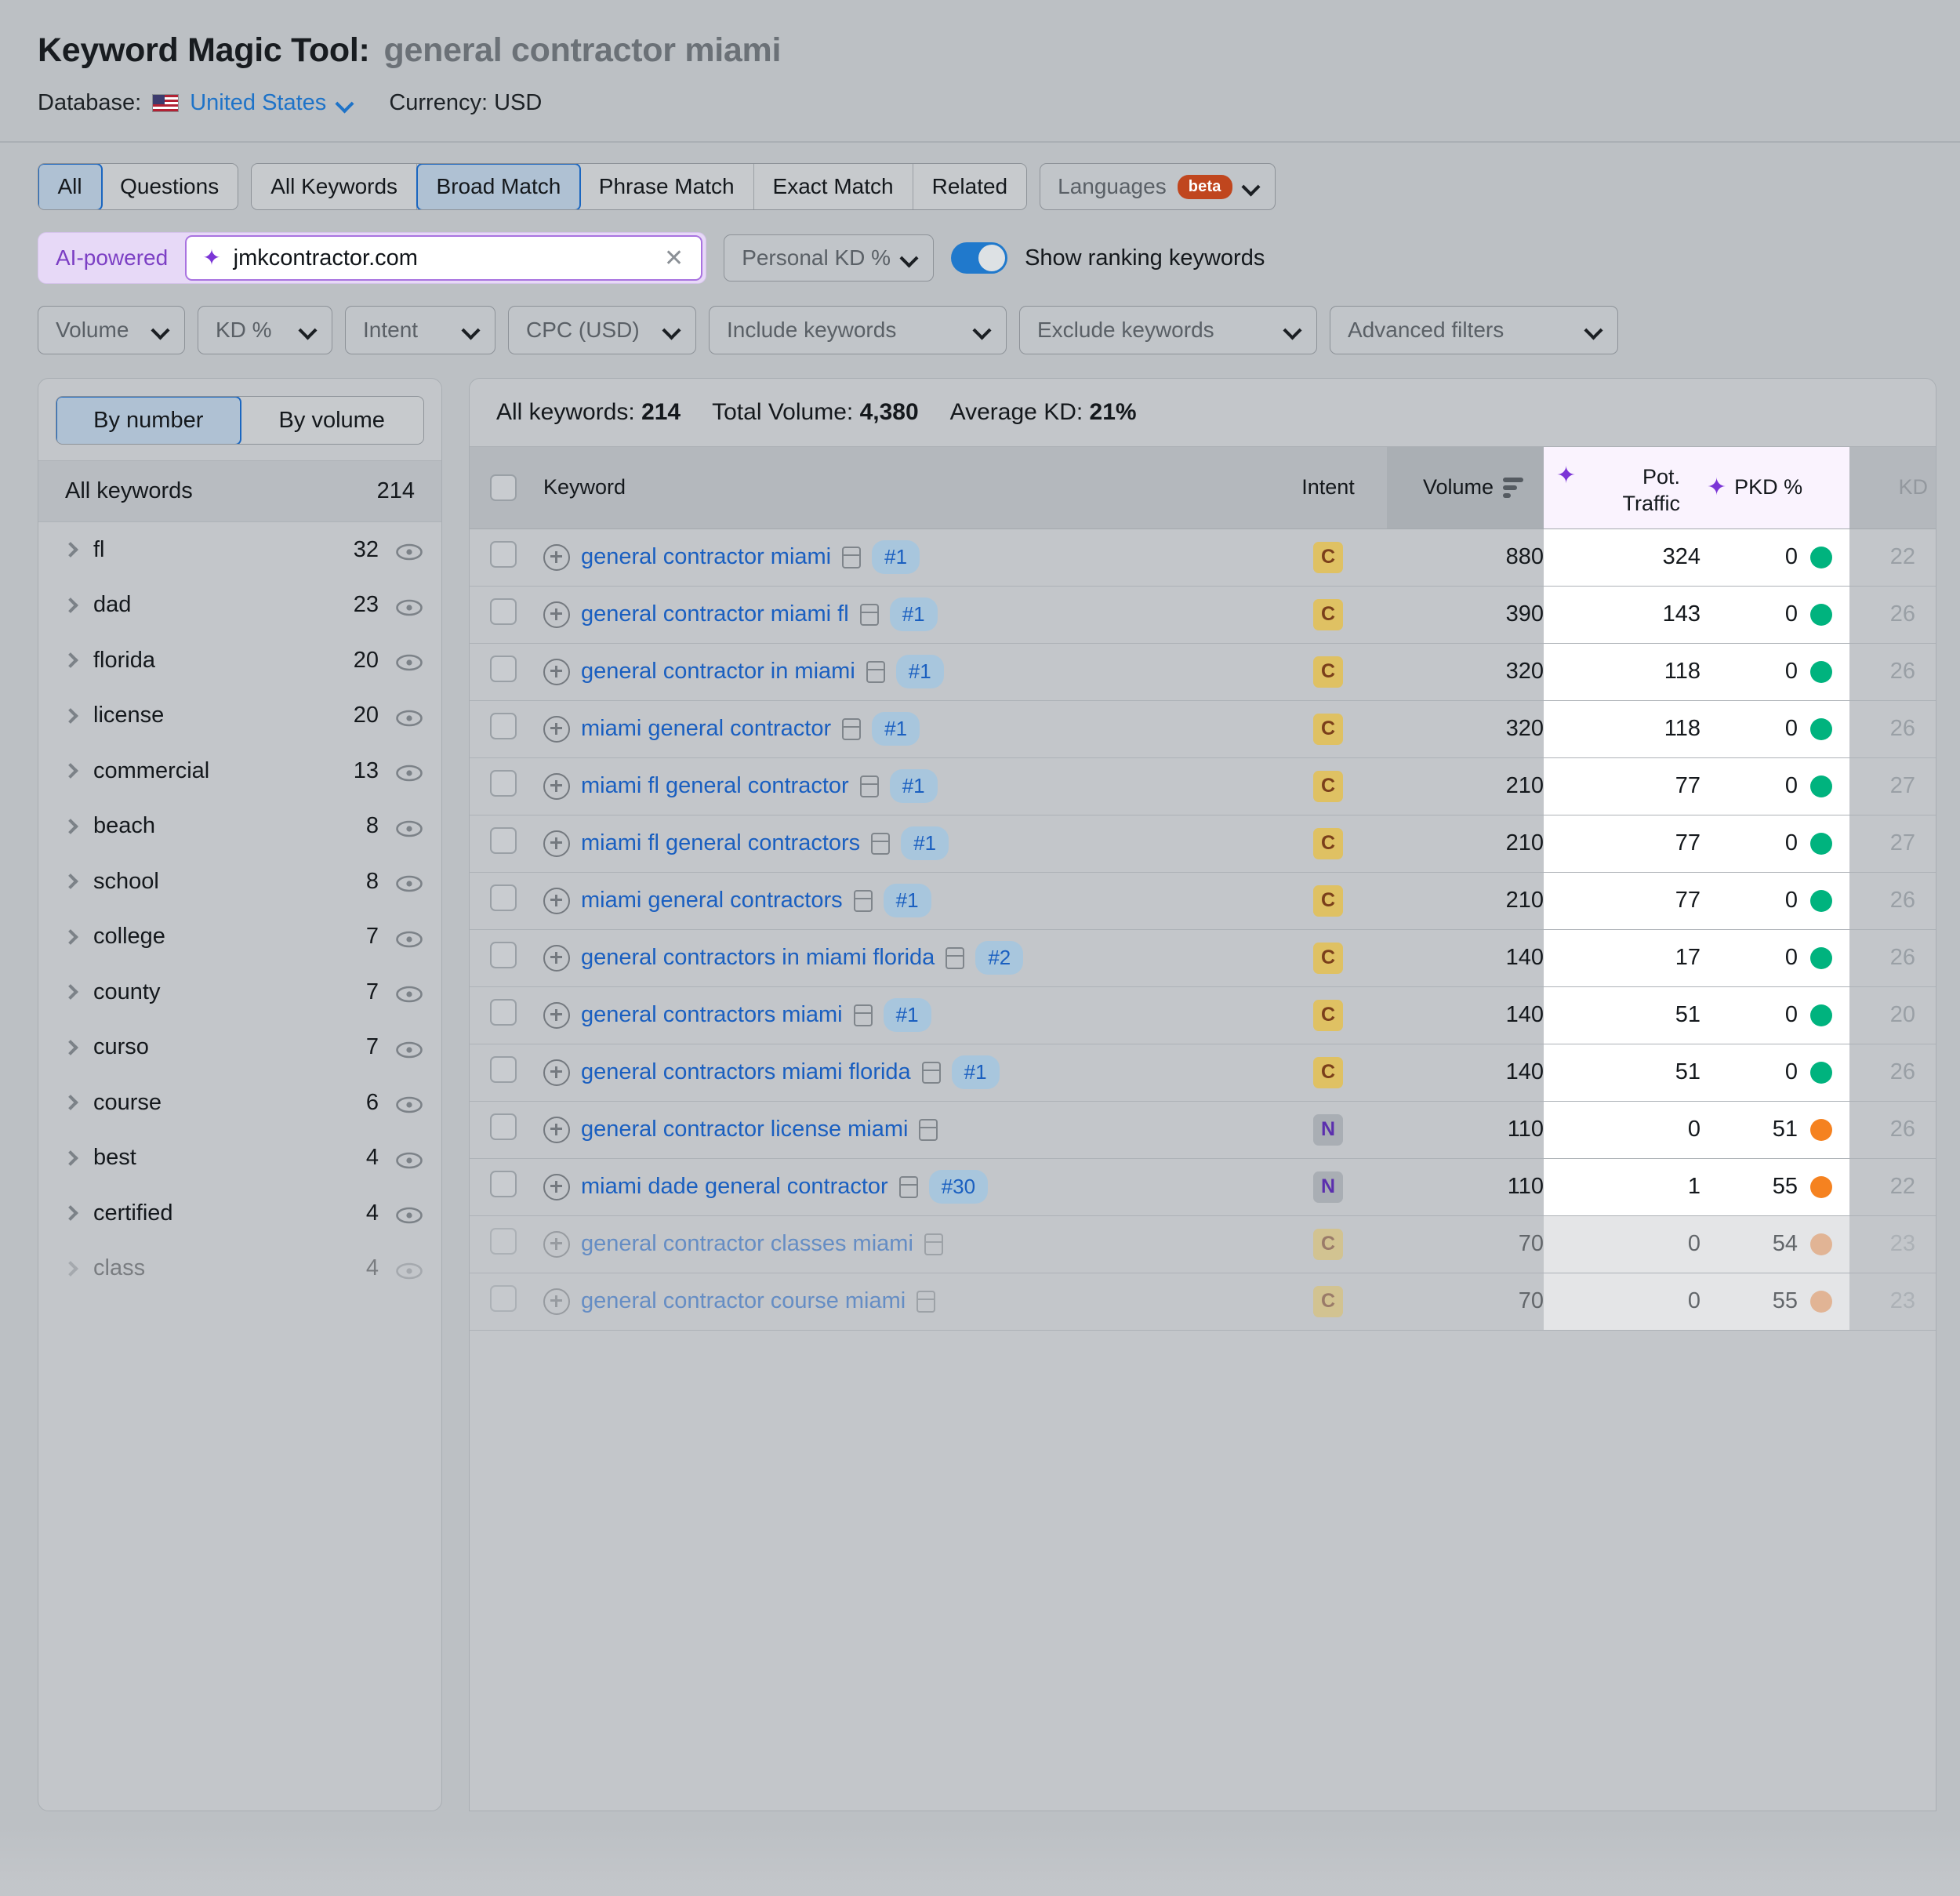  I want to click on table-row: miami general contractor #1 C 320 118 0 26, so click(1203, 729).